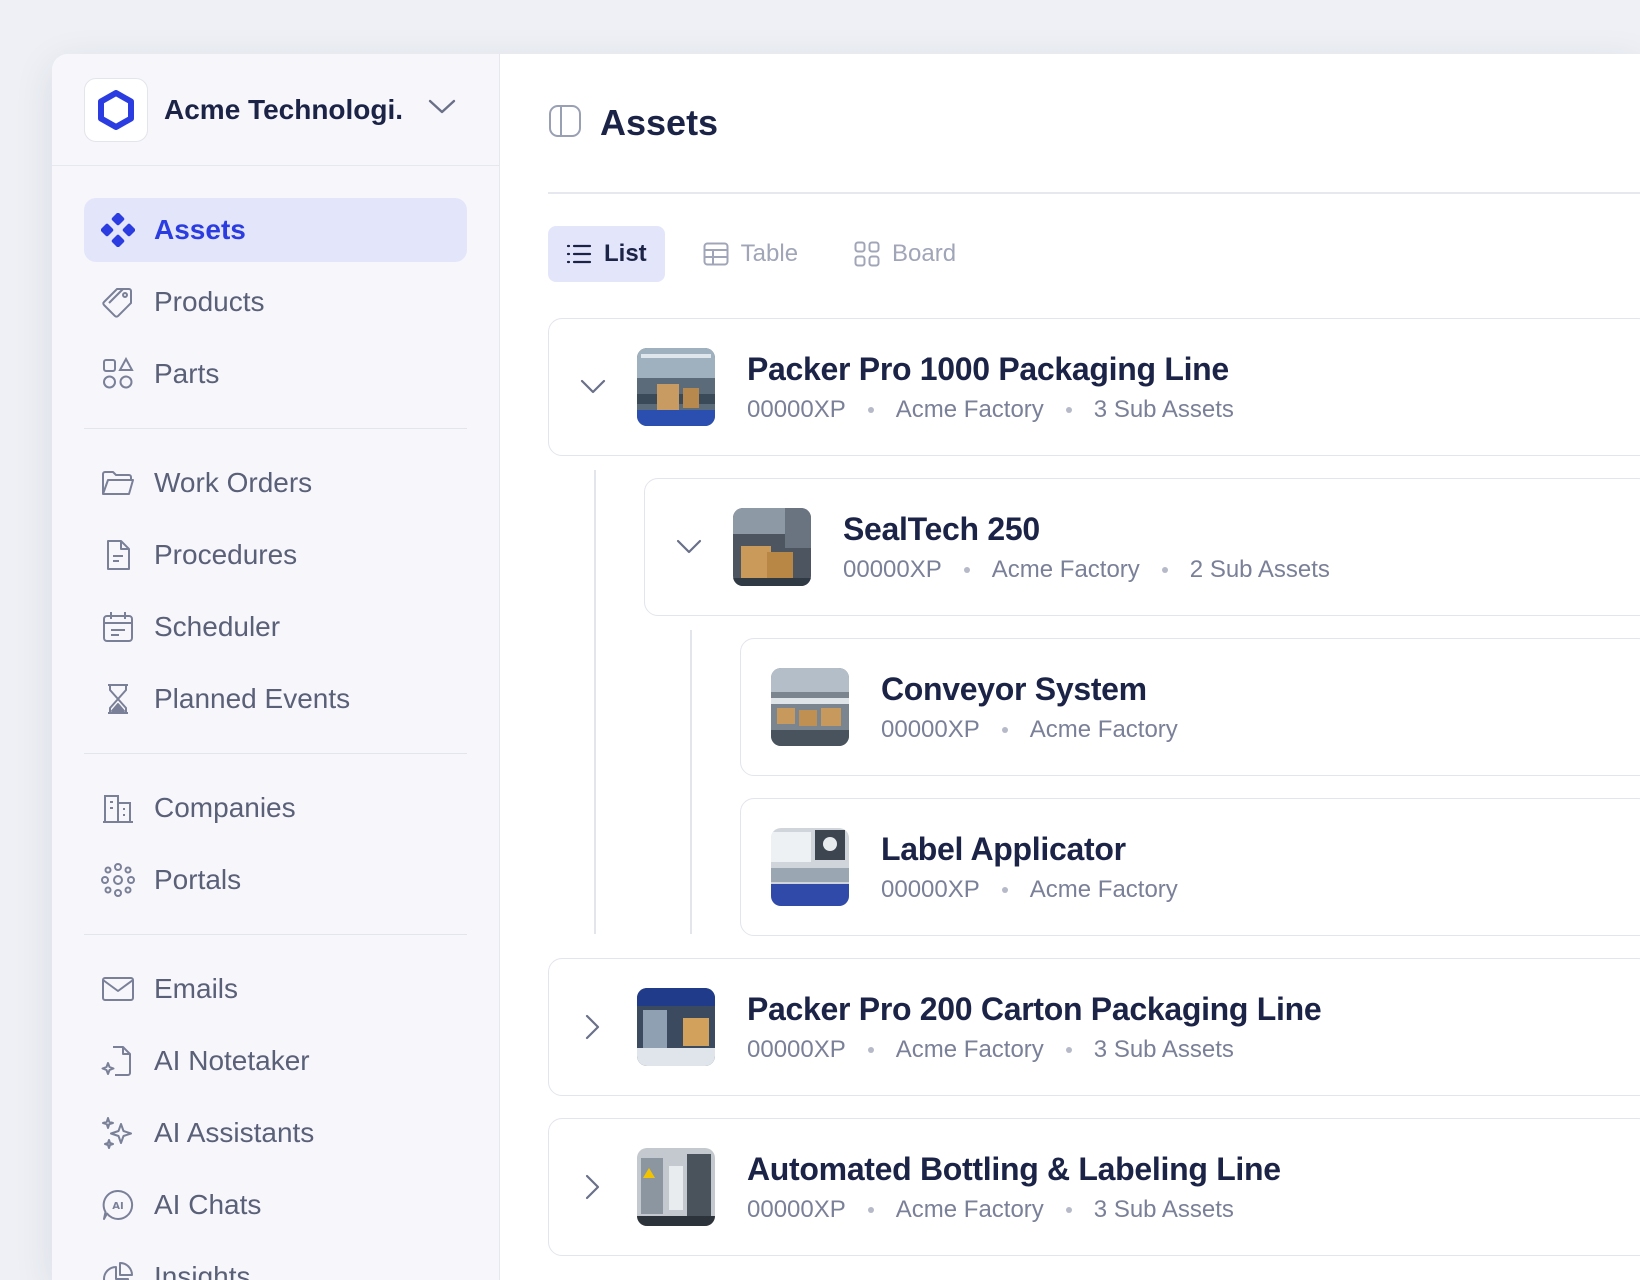 Image resolution: width=1640 pixels, height=1280 pixels. Describe the element at coordinates (209, 301) in the screenshot. I see `sidebar-item-label: Products` at that location.